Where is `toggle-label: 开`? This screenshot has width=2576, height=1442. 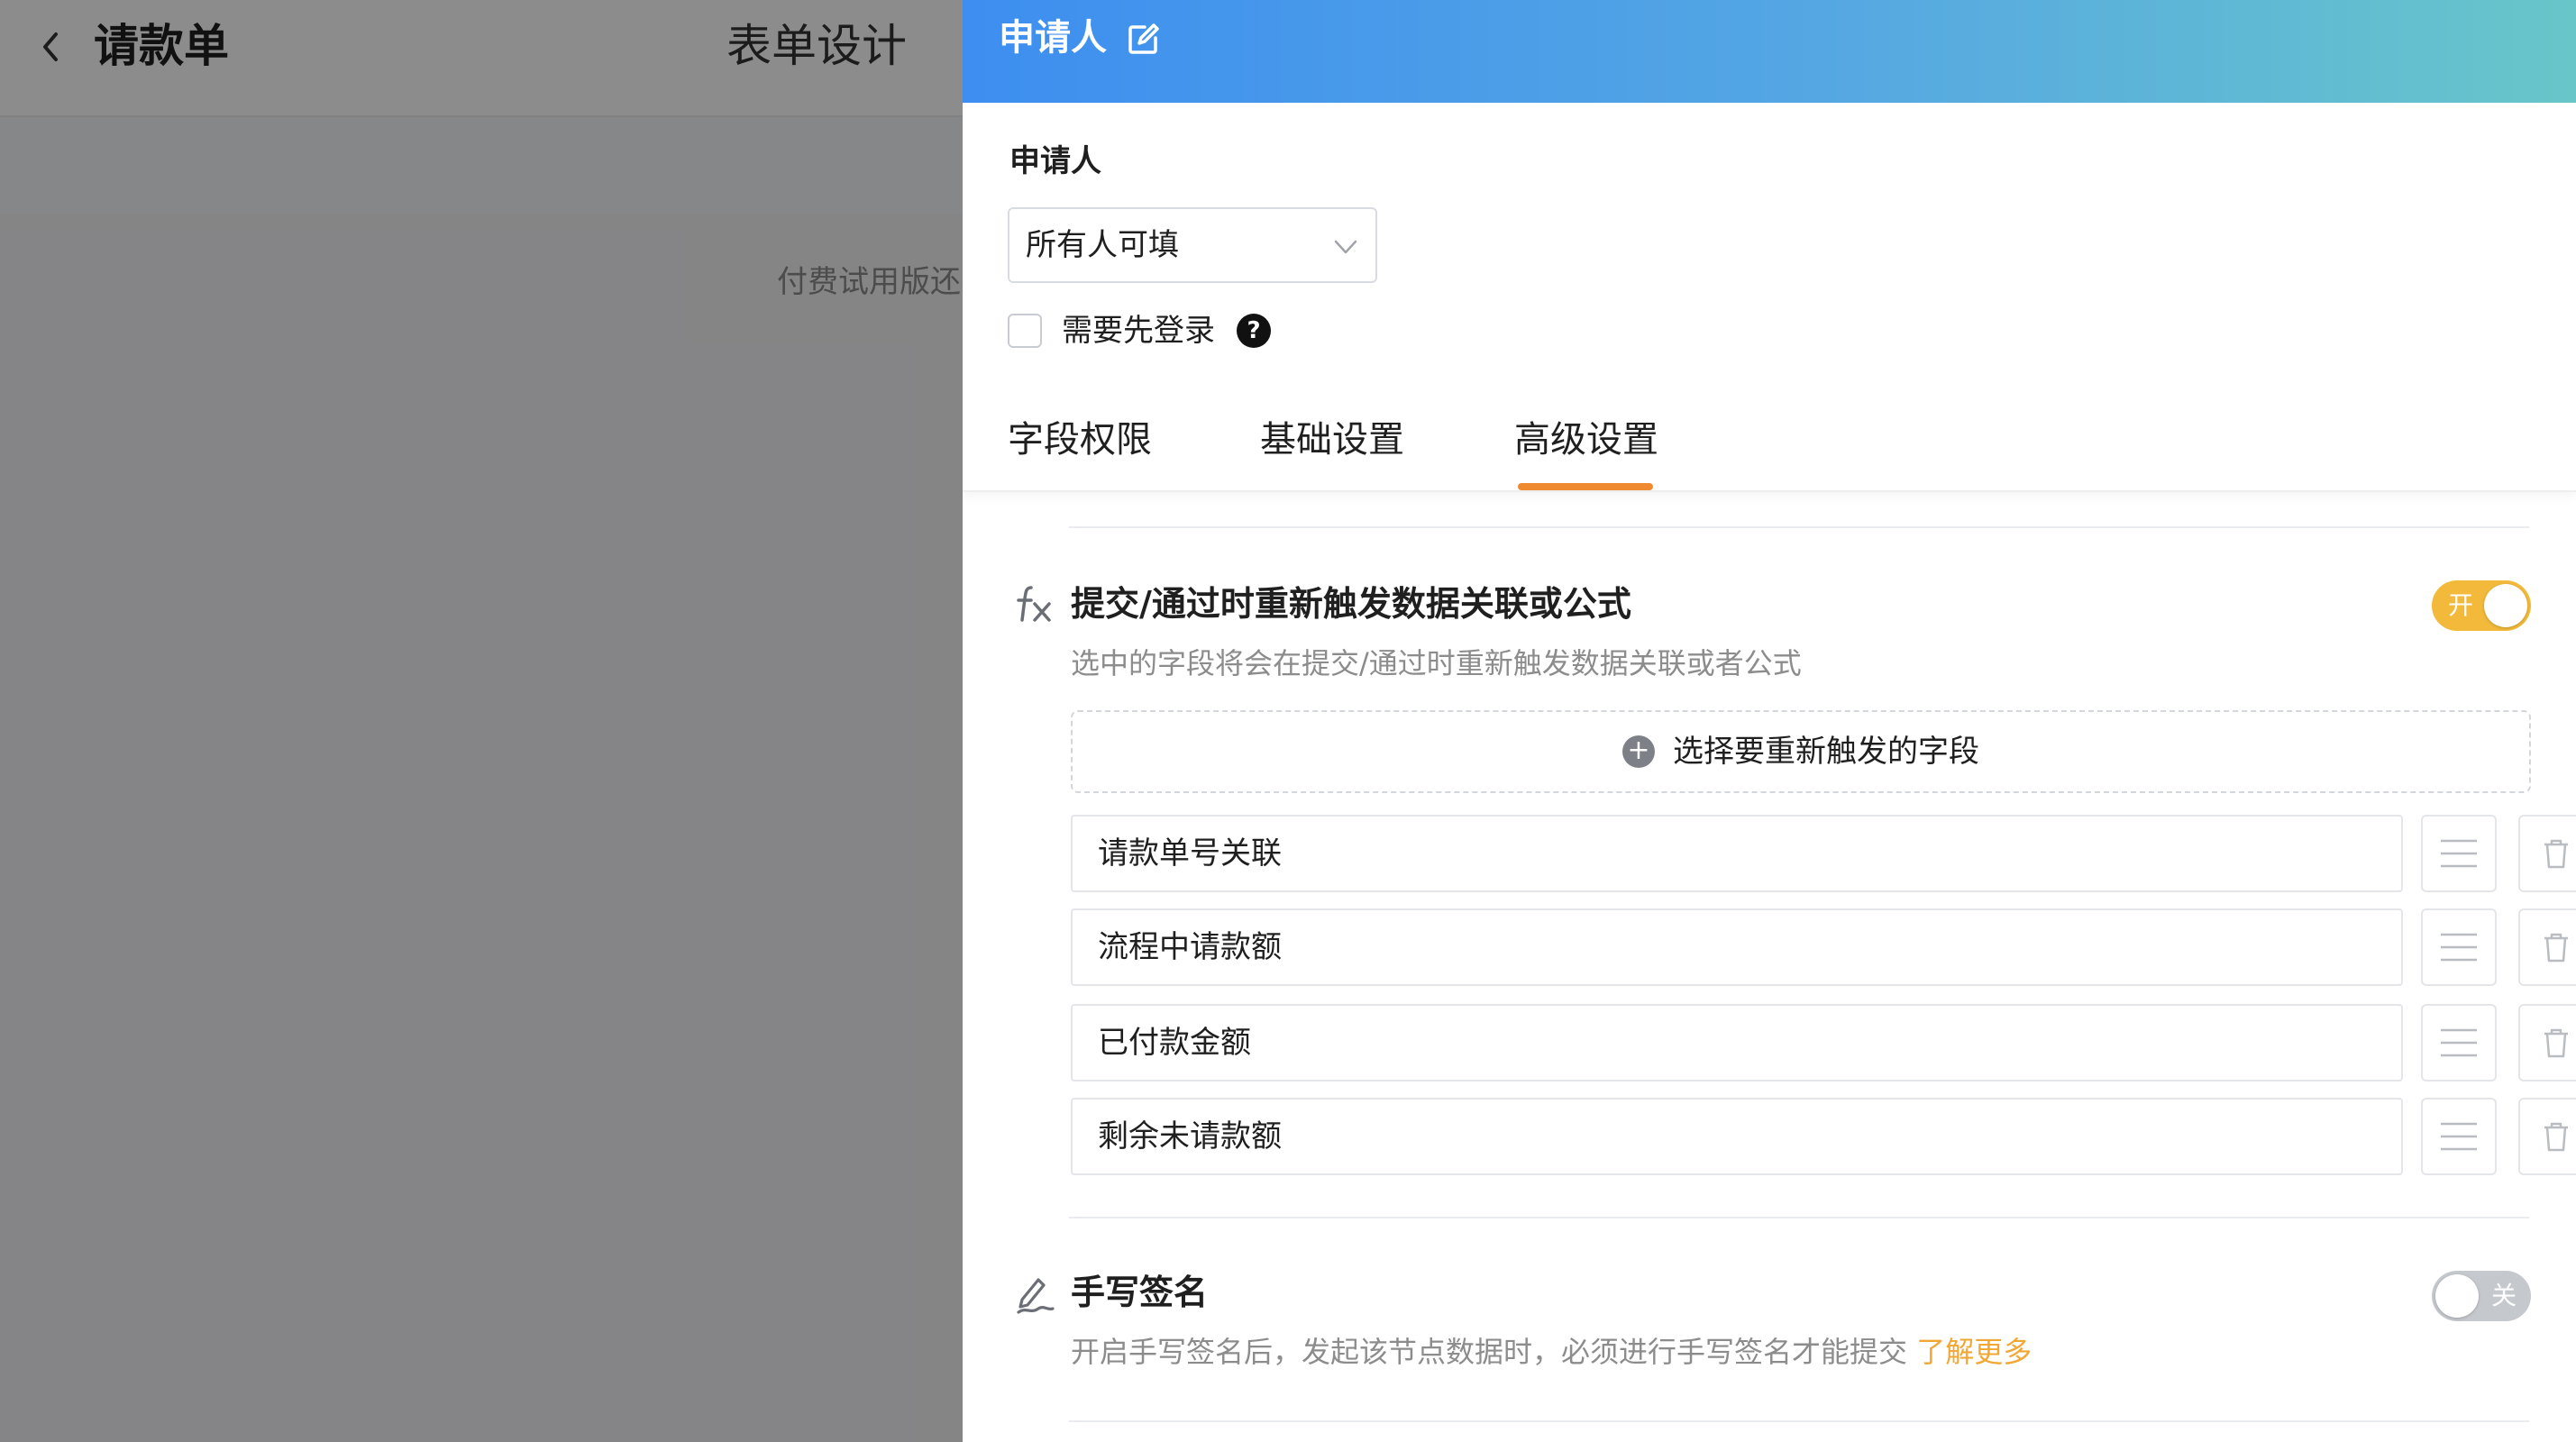
toggle-label: 开 is located at coordinates (2461, 605).